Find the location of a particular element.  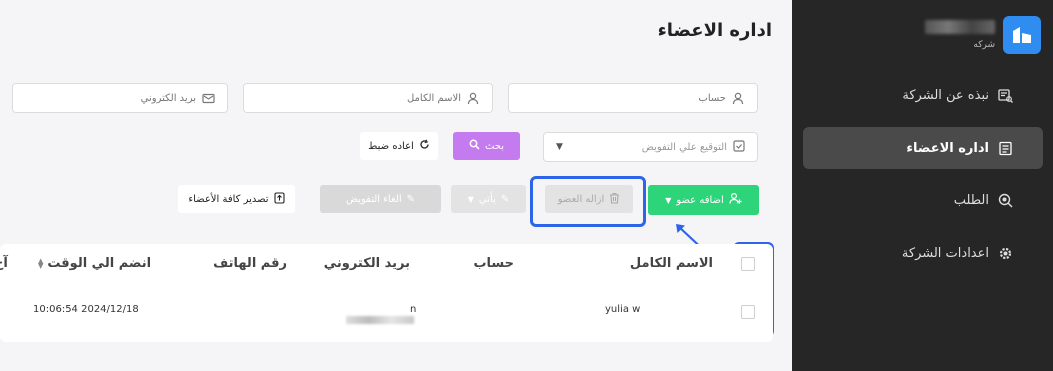

header-fullname: الاسم الكامل is located at coordinates (671, 263).